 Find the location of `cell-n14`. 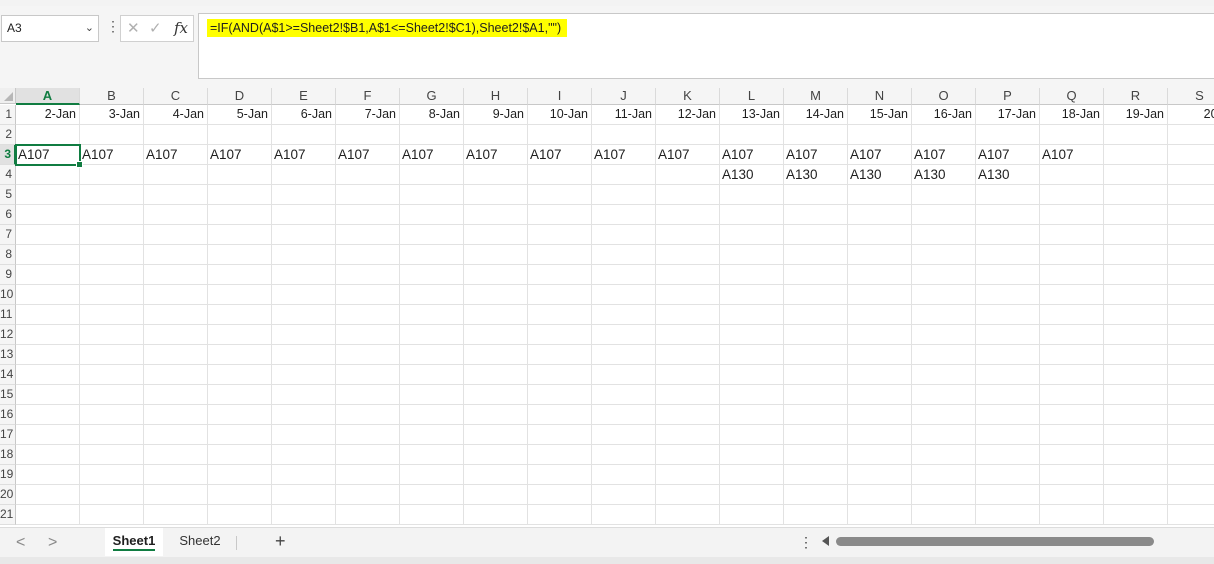

cell-n14 is located at coordinates (880, 375).